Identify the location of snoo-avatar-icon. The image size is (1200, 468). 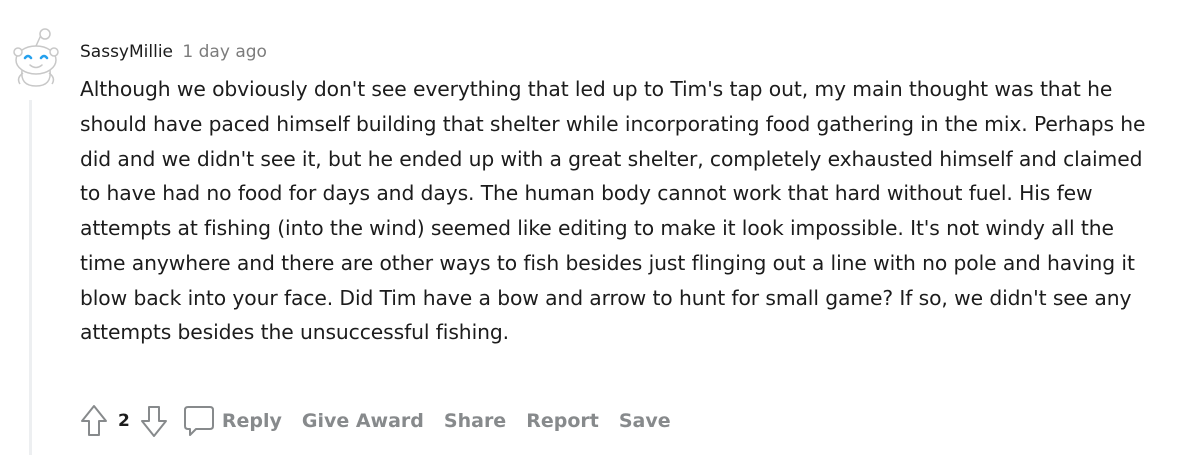
(36, 57).